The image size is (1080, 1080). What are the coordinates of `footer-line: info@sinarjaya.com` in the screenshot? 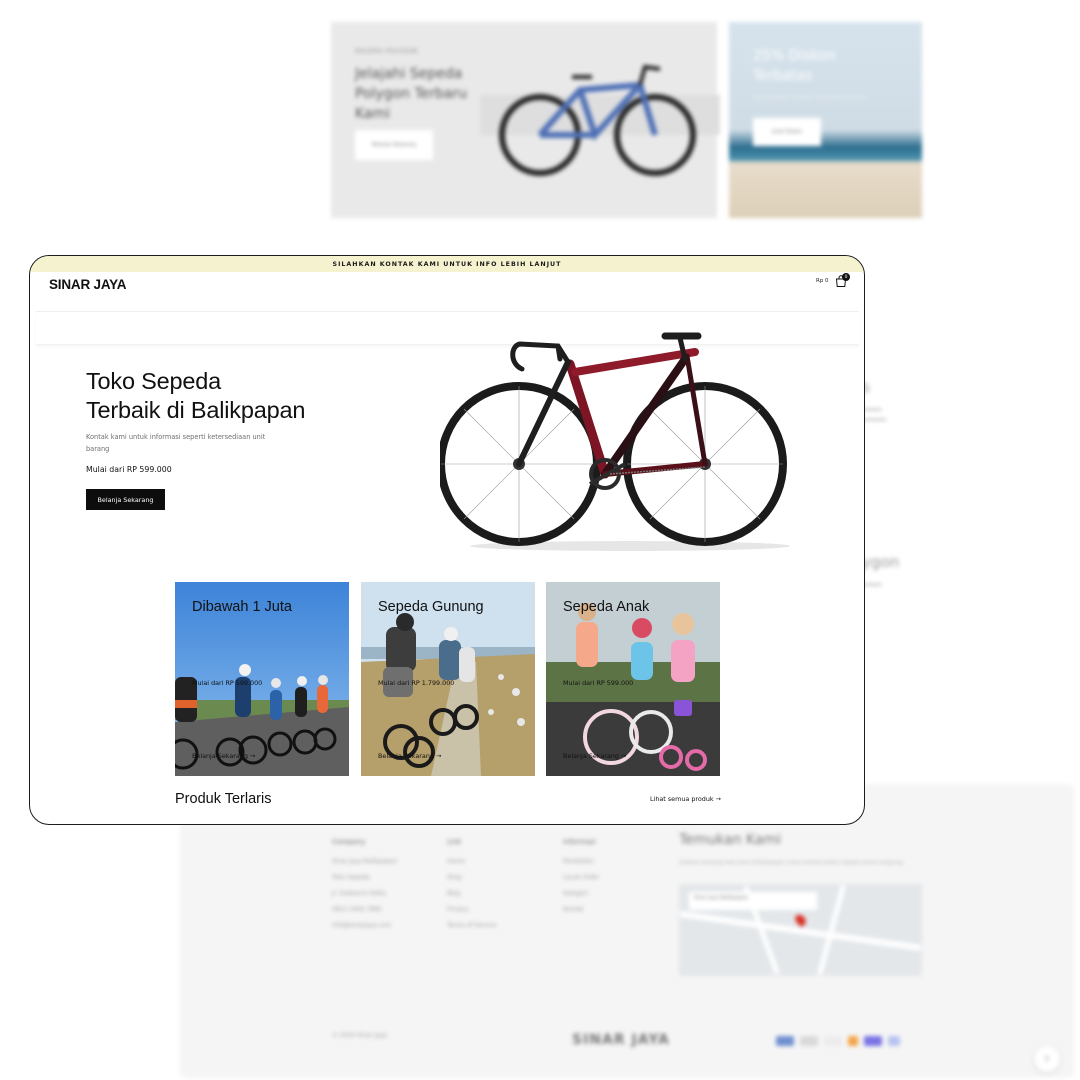 It's located at (362, 925).